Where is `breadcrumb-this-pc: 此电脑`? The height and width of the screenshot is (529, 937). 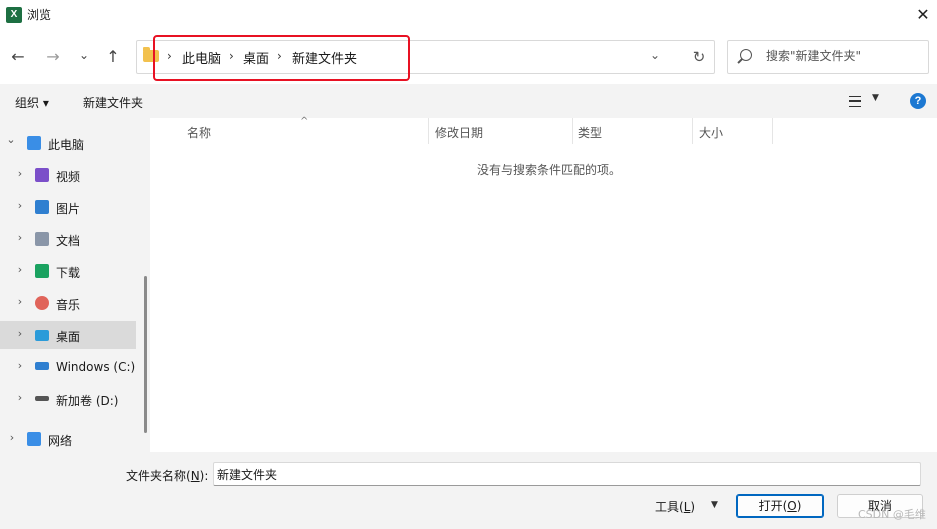 breadcrumb-this-pc: 此电脑 is located at coordinates (201, 57).